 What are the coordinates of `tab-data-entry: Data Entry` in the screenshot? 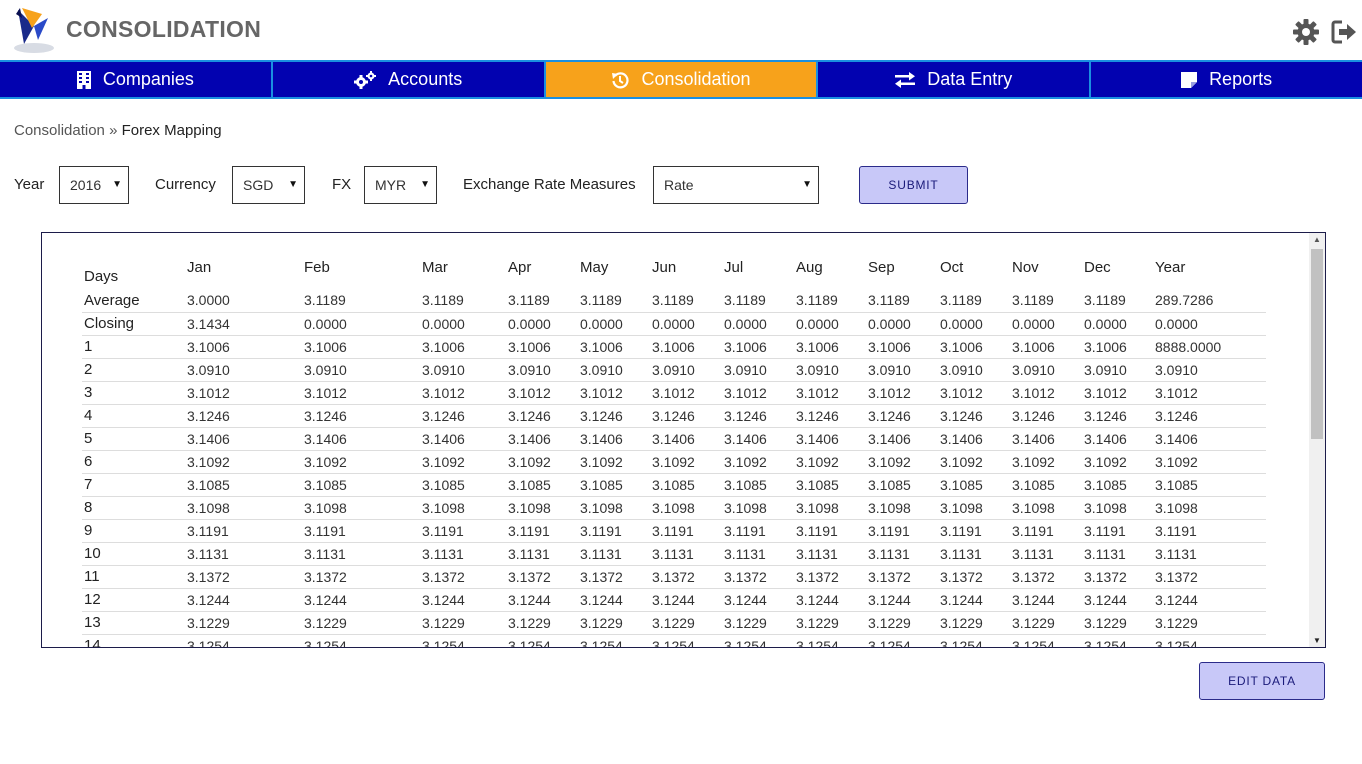 It's located at (955, 79).